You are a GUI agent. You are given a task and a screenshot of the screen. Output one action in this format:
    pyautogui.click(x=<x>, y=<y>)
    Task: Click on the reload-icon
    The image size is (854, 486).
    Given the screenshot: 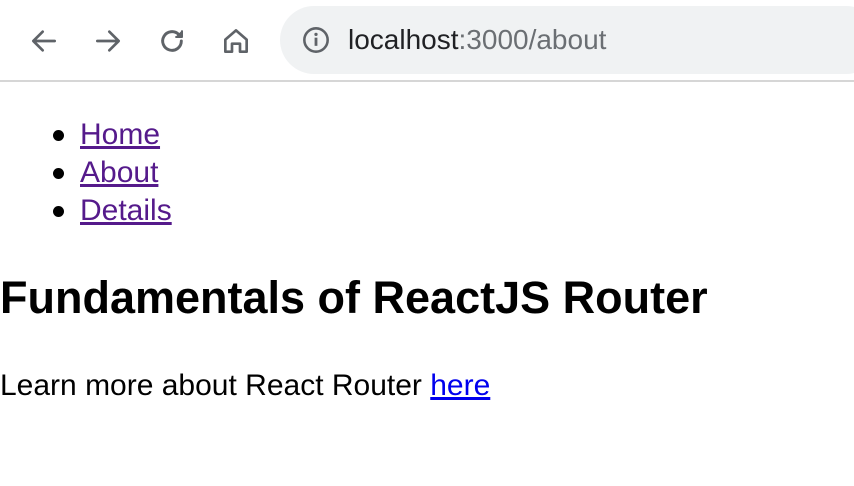 What is the action you would take?
    pyautogui.click(x=172, y=41)
    